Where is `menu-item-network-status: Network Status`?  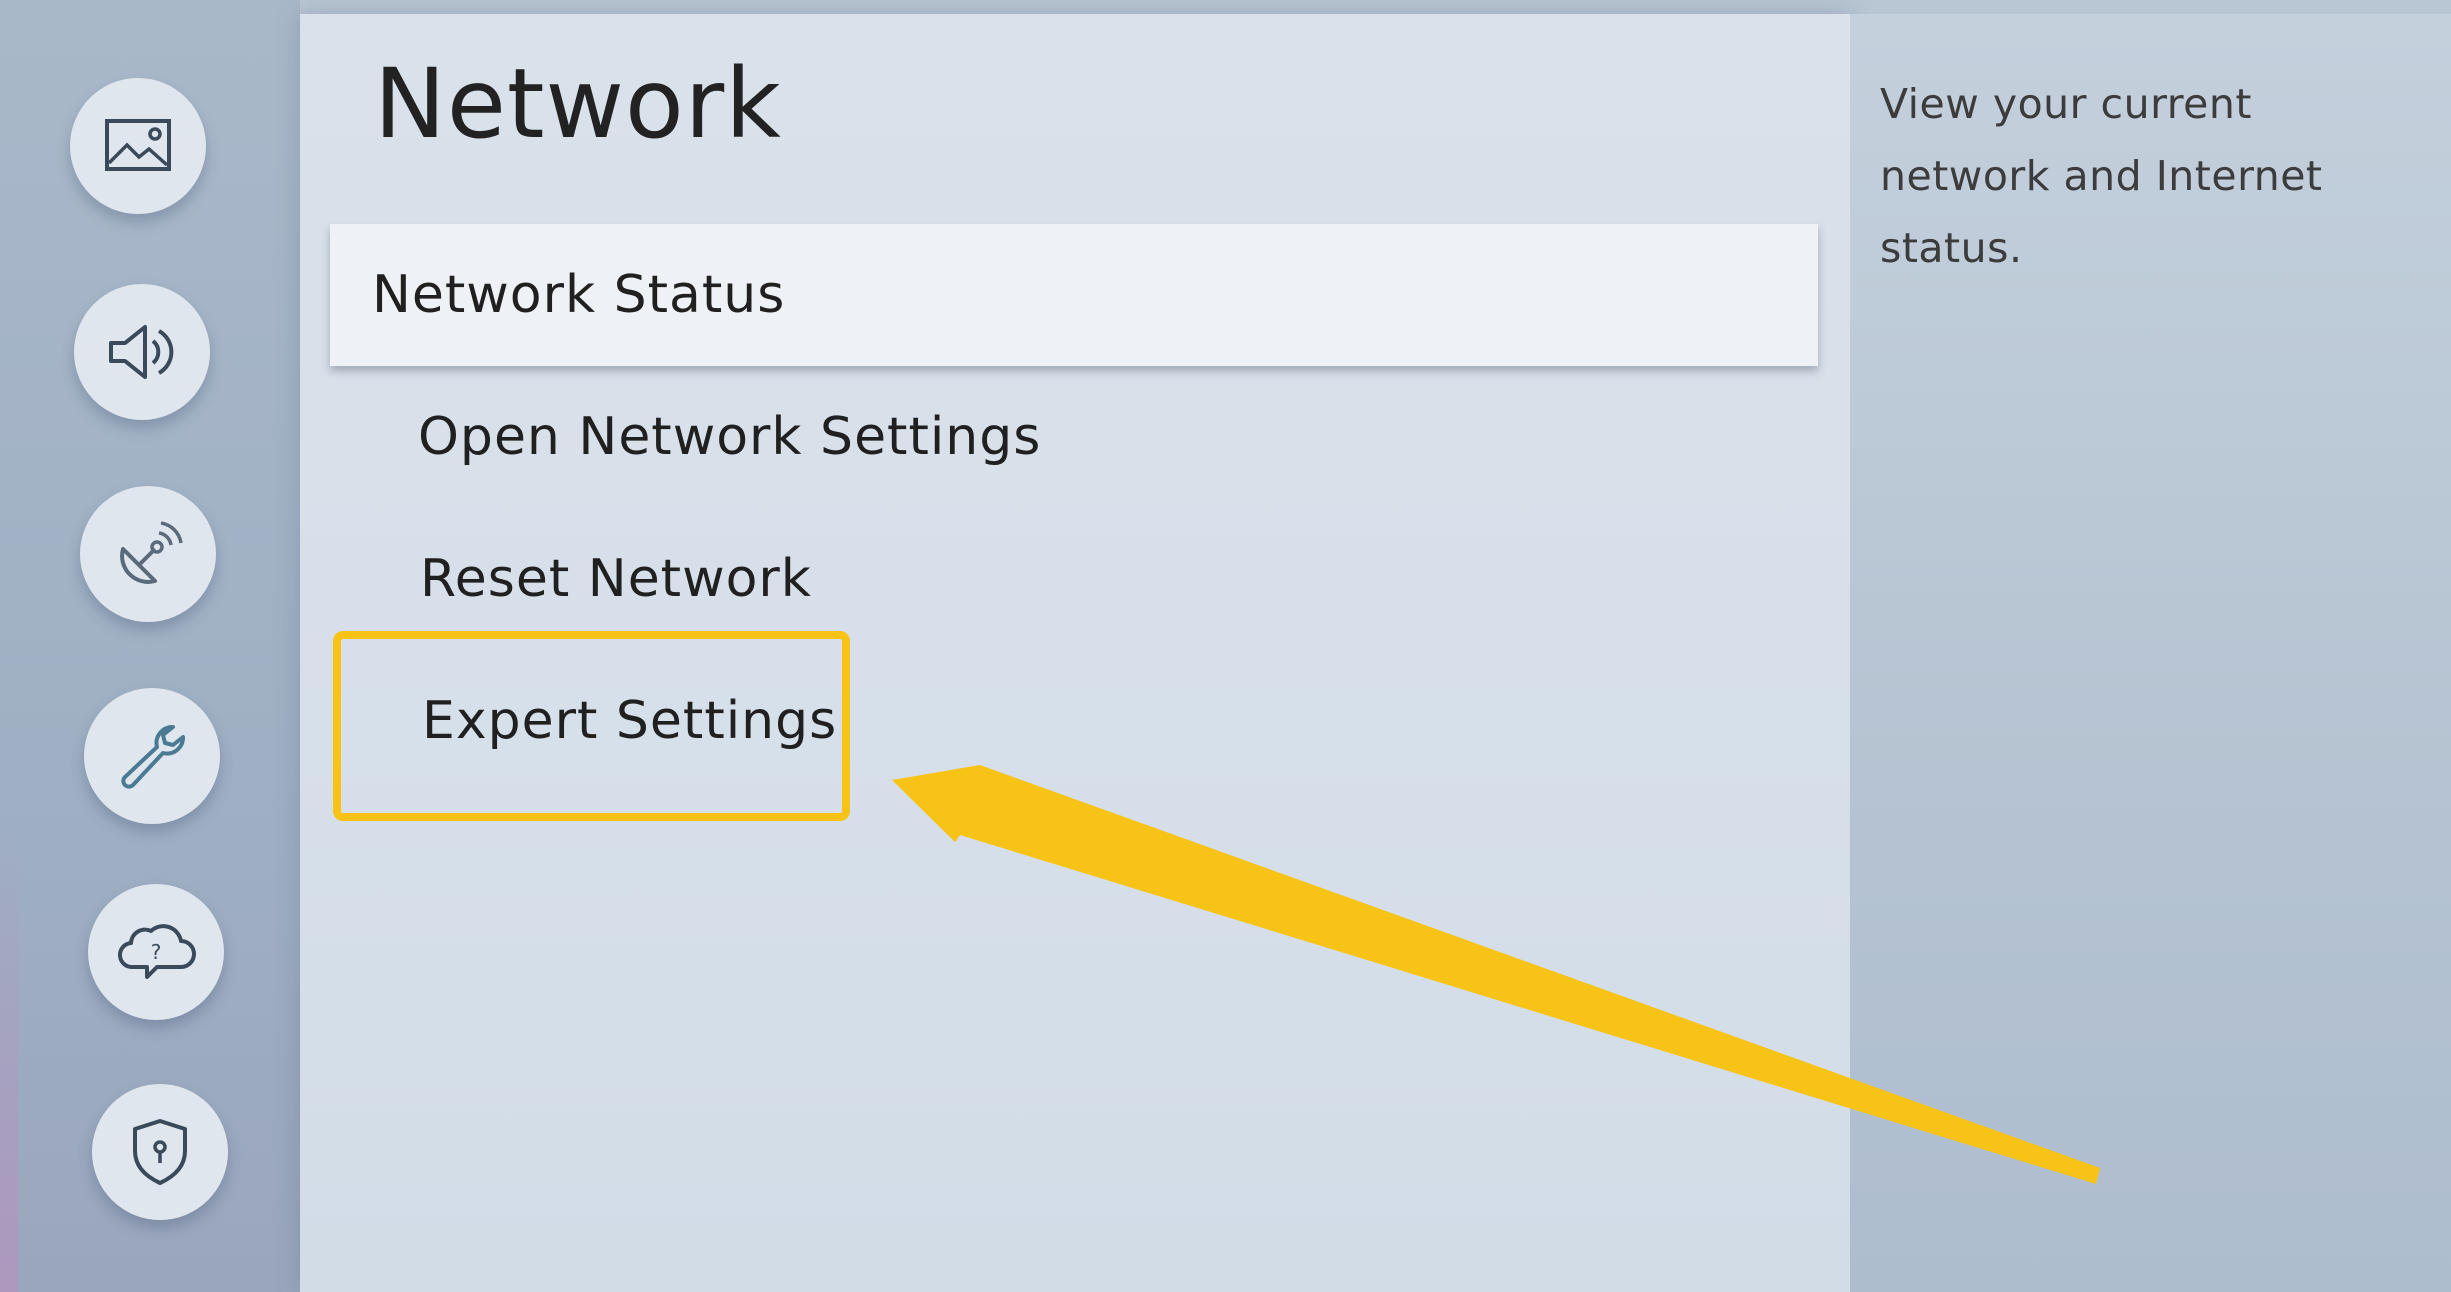
menu-item-network-status: Network Status is located at coordinates (1074, 295).